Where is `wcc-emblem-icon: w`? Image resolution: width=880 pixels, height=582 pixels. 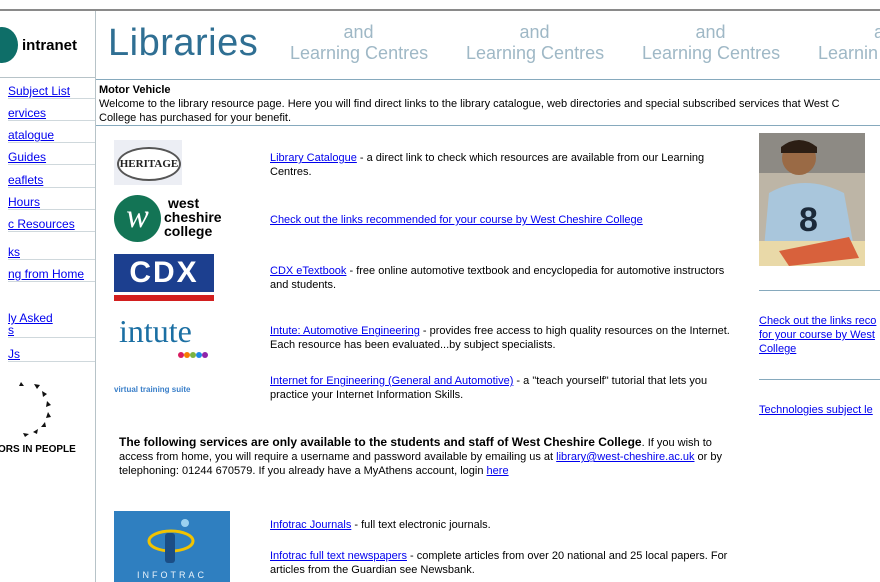
wcc-emblem-icon: w is located at coordinates (137, 218).